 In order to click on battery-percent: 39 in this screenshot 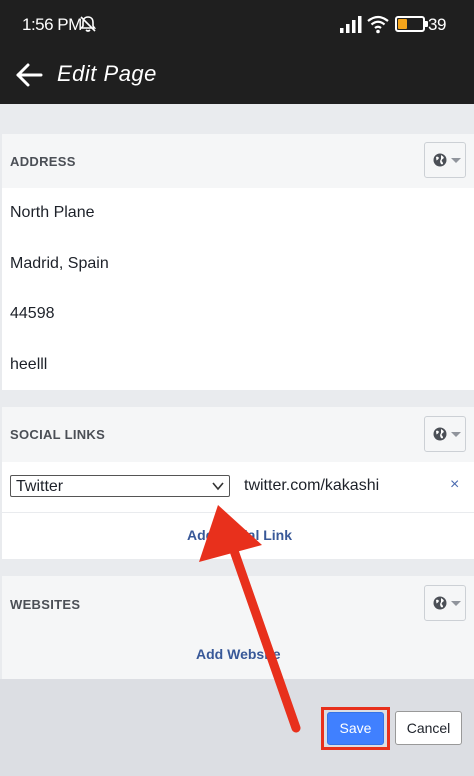, I will do `click(437, 24)`.